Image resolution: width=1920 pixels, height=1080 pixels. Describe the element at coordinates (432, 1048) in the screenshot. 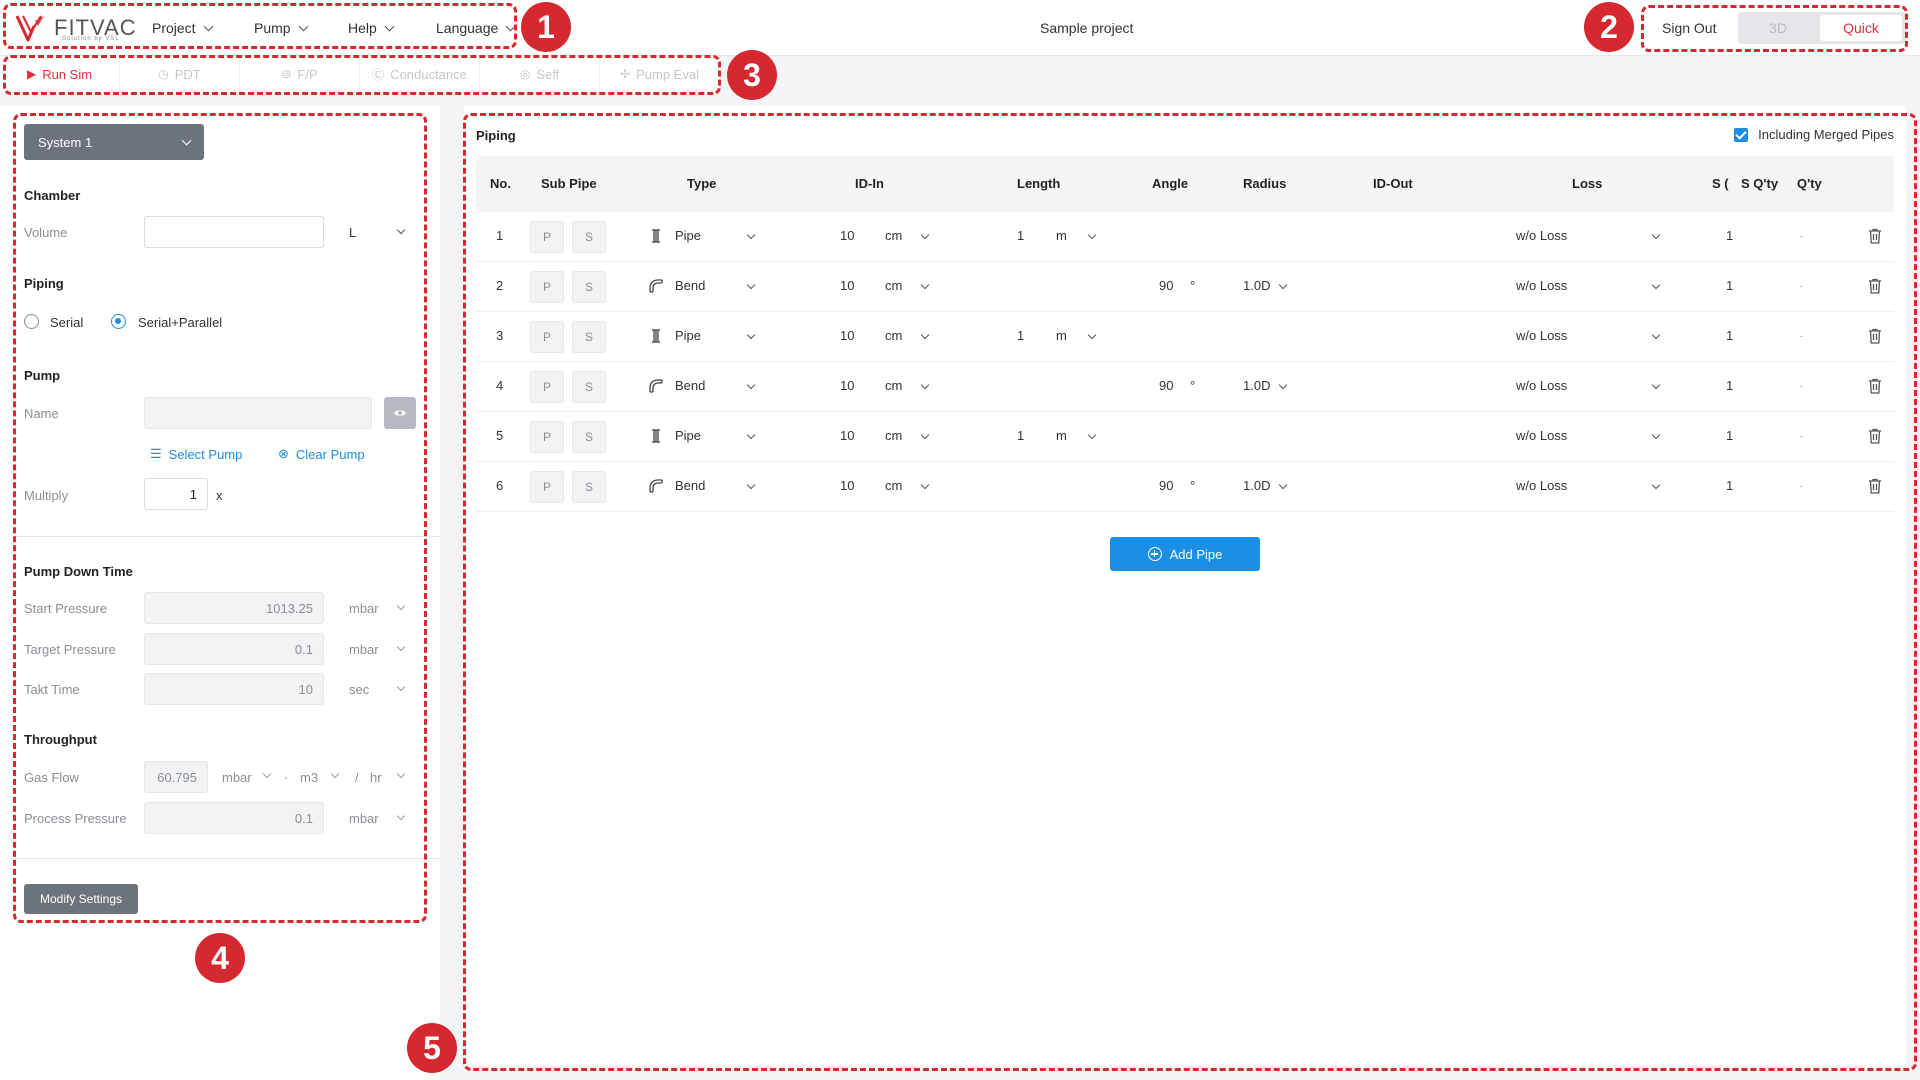

I see `annotation-badge-5: 5` at that location.